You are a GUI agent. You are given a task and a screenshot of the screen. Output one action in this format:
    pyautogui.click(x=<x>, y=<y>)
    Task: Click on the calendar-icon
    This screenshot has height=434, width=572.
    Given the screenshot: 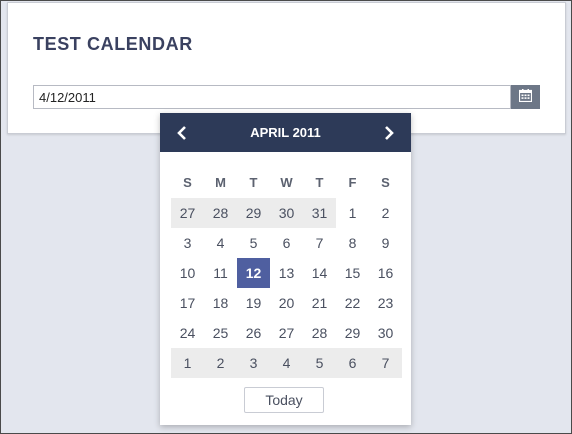 What is the action you would take?
    pyautogui.click(x=525, y=97)
    